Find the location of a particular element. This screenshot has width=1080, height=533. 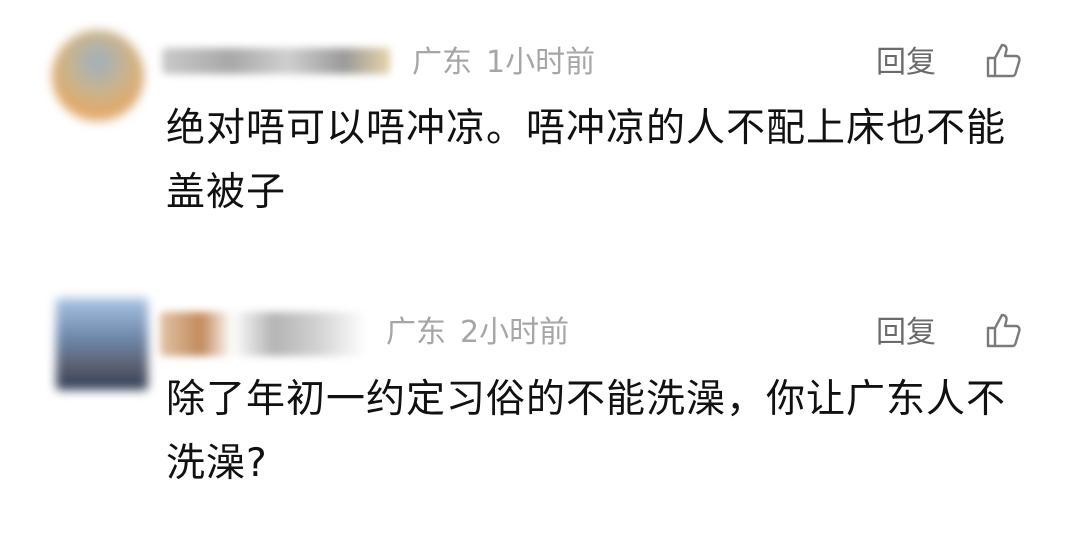

comment-time: 2小时前 is located at coordinates (515, 332).